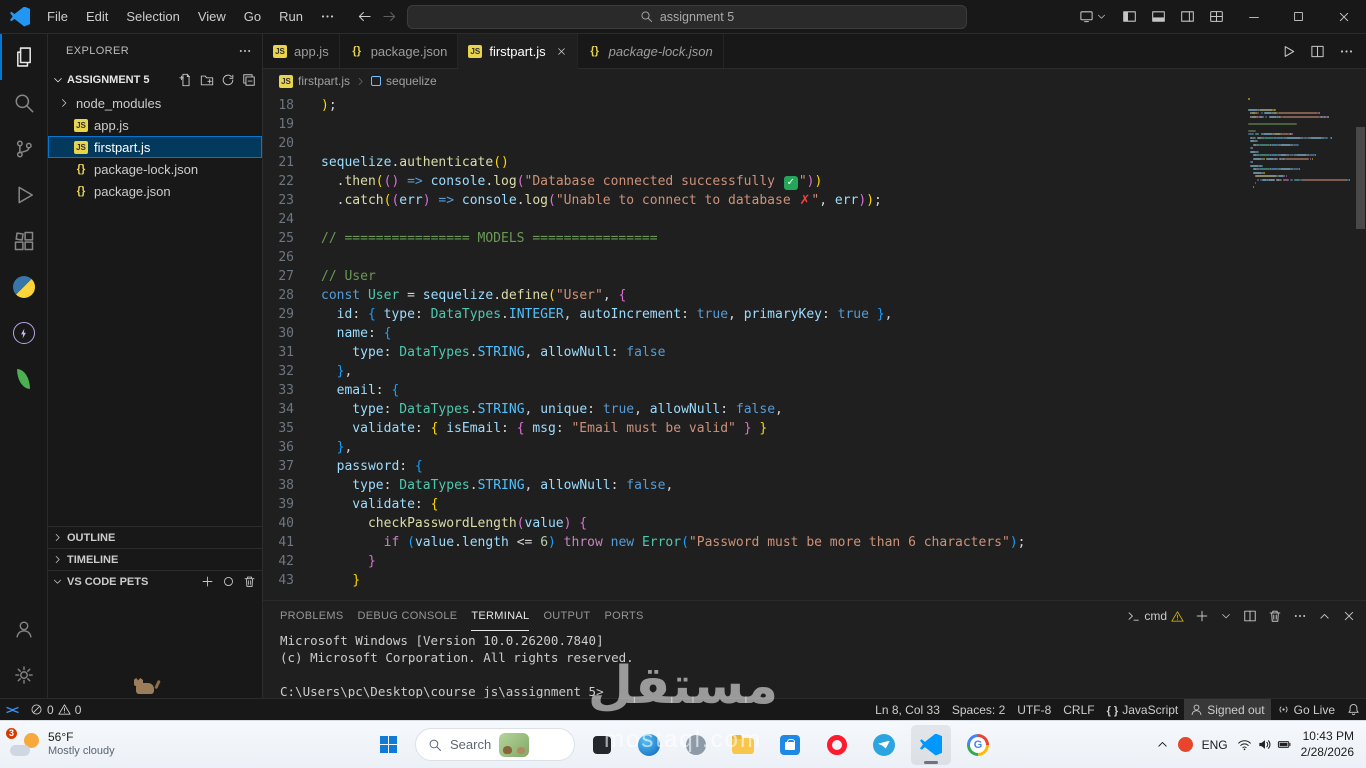 This screenshot has height=768, width=1366. Describe the element at coordinates (1324, 616) in the screenshot. I see `maximize-panel-button` at that location.